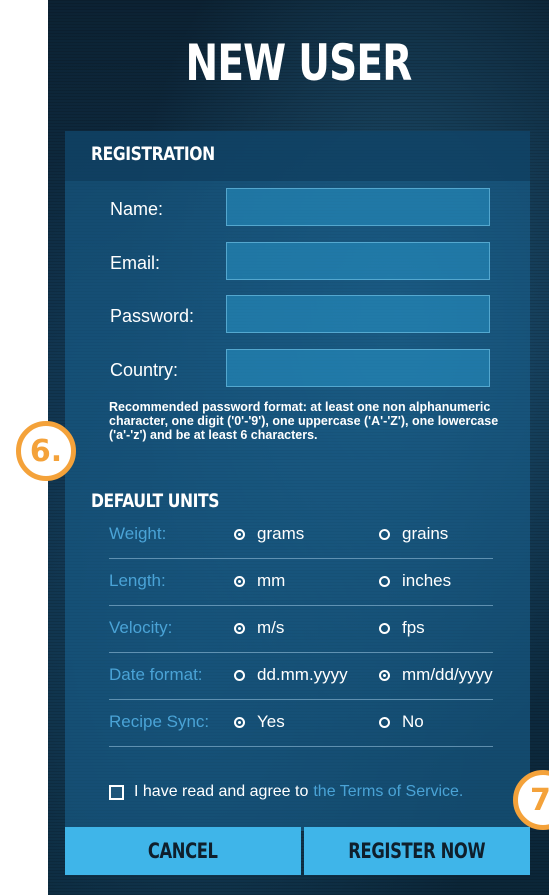  Describe the element at coordinates (137, 209) in the screenshot. I see `name-label: Name:` at that location.